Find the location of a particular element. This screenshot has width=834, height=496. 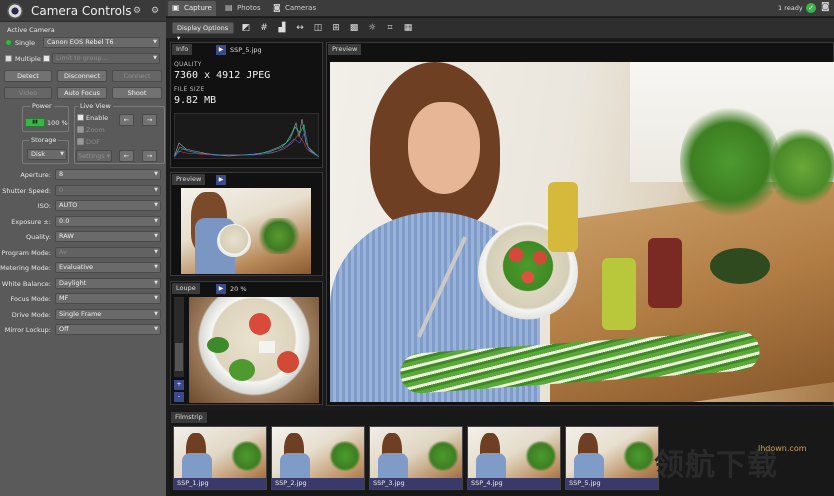

setting-select: Daylight ▼ is located at coordinates (108, 283).